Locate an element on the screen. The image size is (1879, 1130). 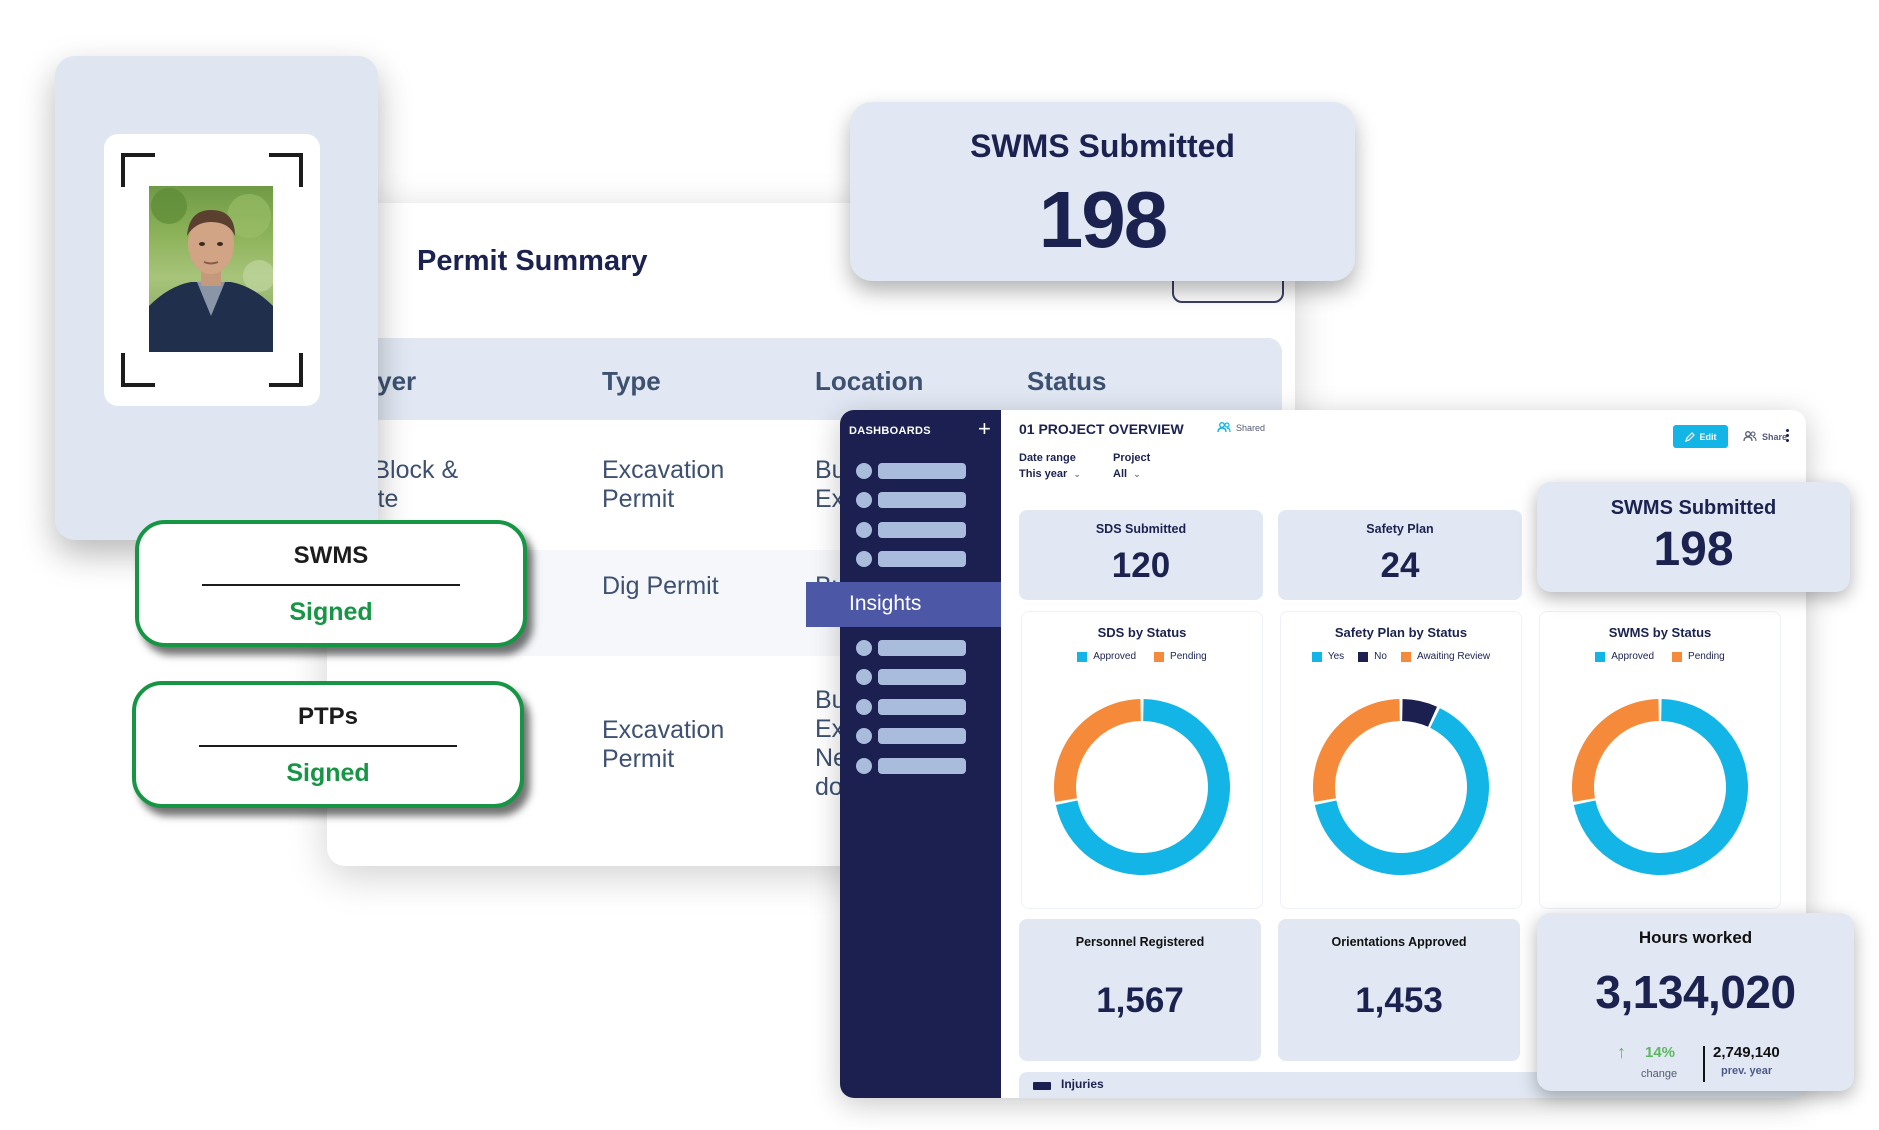
badge-divider is located at coordinates (328, 746).